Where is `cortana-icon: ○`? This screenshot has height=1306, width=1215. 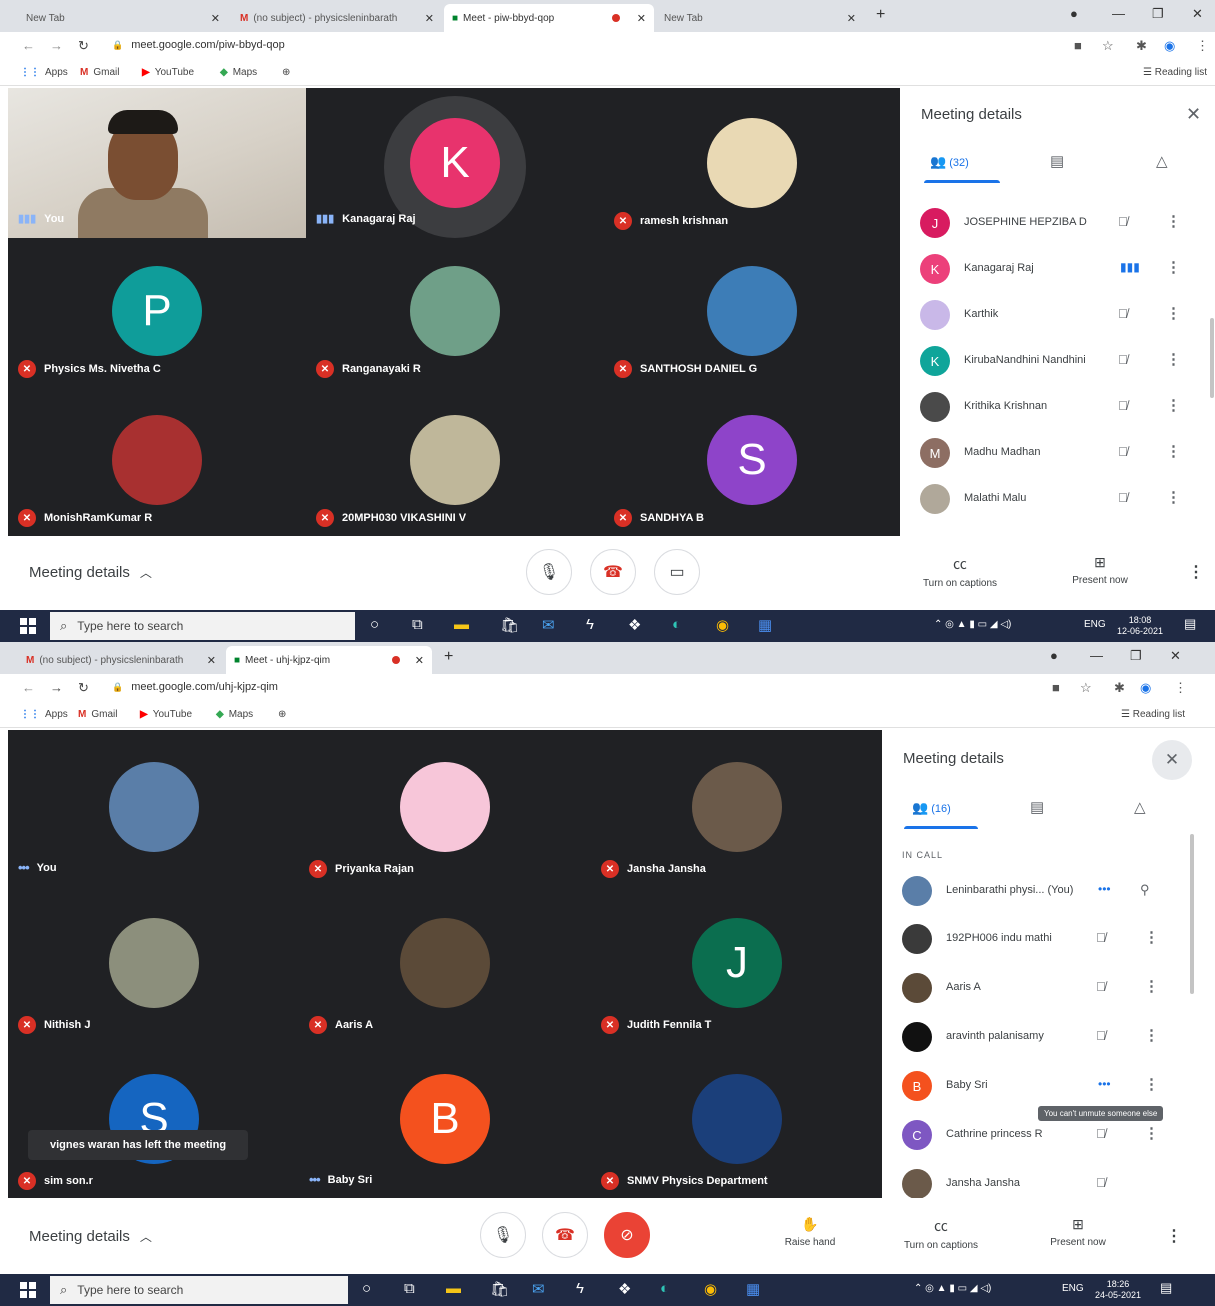
cortana-icon: ○ is located at coordinates (374, 624).